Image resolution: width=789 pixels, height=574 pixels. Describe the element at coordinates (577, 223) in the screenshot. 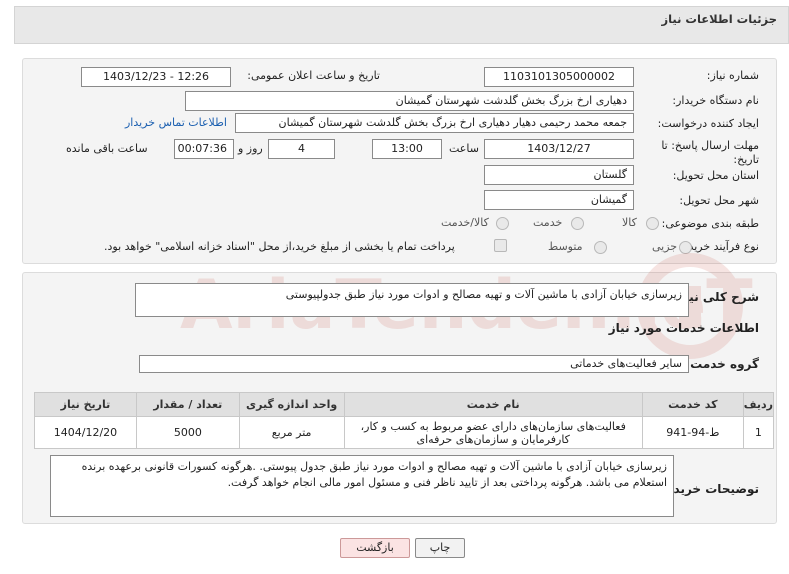

I see `category-radio-service` at that location.